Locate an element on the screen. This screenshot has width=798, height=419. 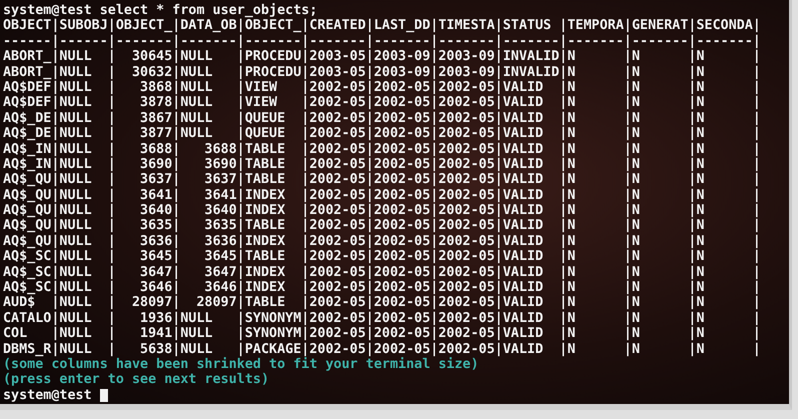
terminal-line: AQ$_QU|NULL | 3637| 3637|TABLE |2002-05|2002-05|2002-05|VALID |N |N |N | is located at coordinates (382, 180).